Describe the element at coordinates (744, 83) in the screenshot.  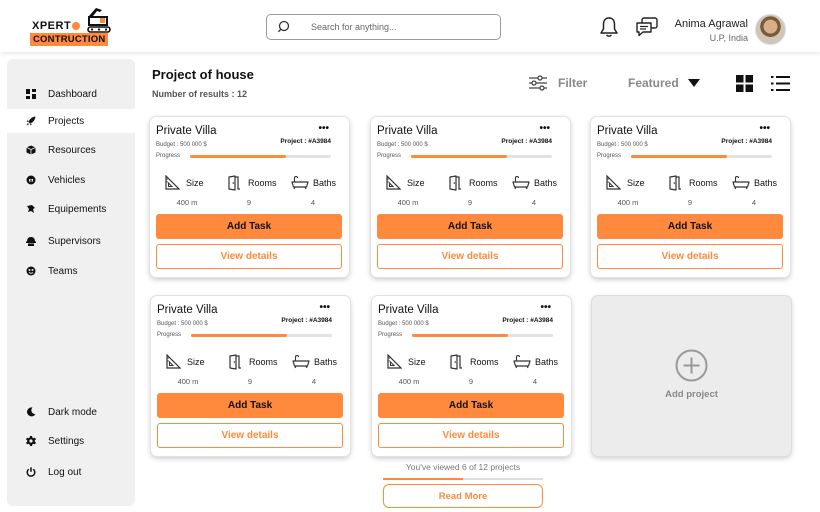
I see `grid-view-icon` at that location.